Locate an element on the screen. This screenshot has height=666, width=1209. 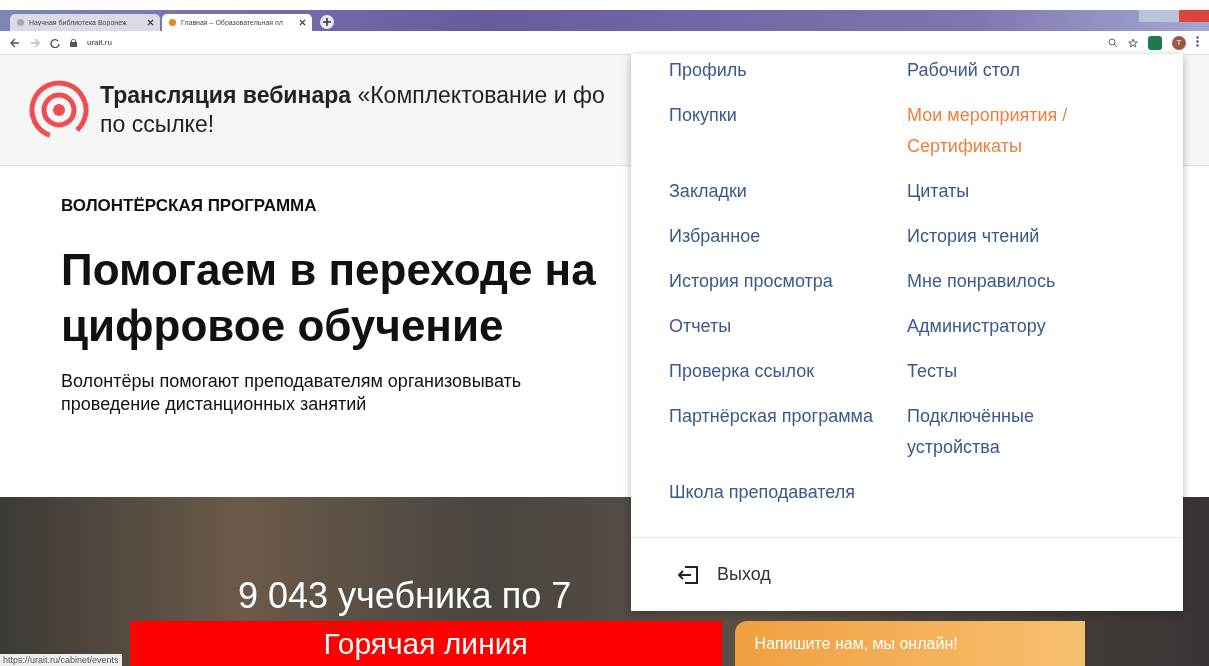
star-icon is located at coordinates (1133, 42).